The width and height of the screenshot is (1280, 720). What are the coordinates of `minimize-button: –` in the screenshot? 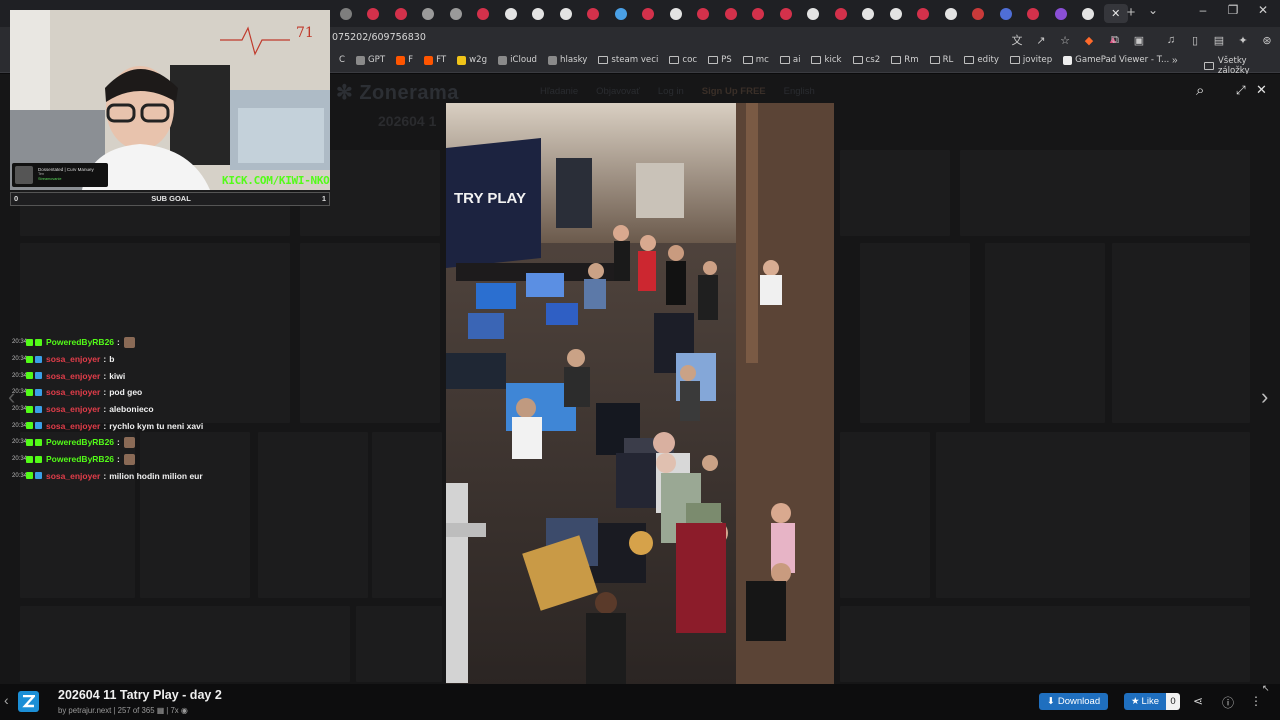 It's located at (1203, 10).